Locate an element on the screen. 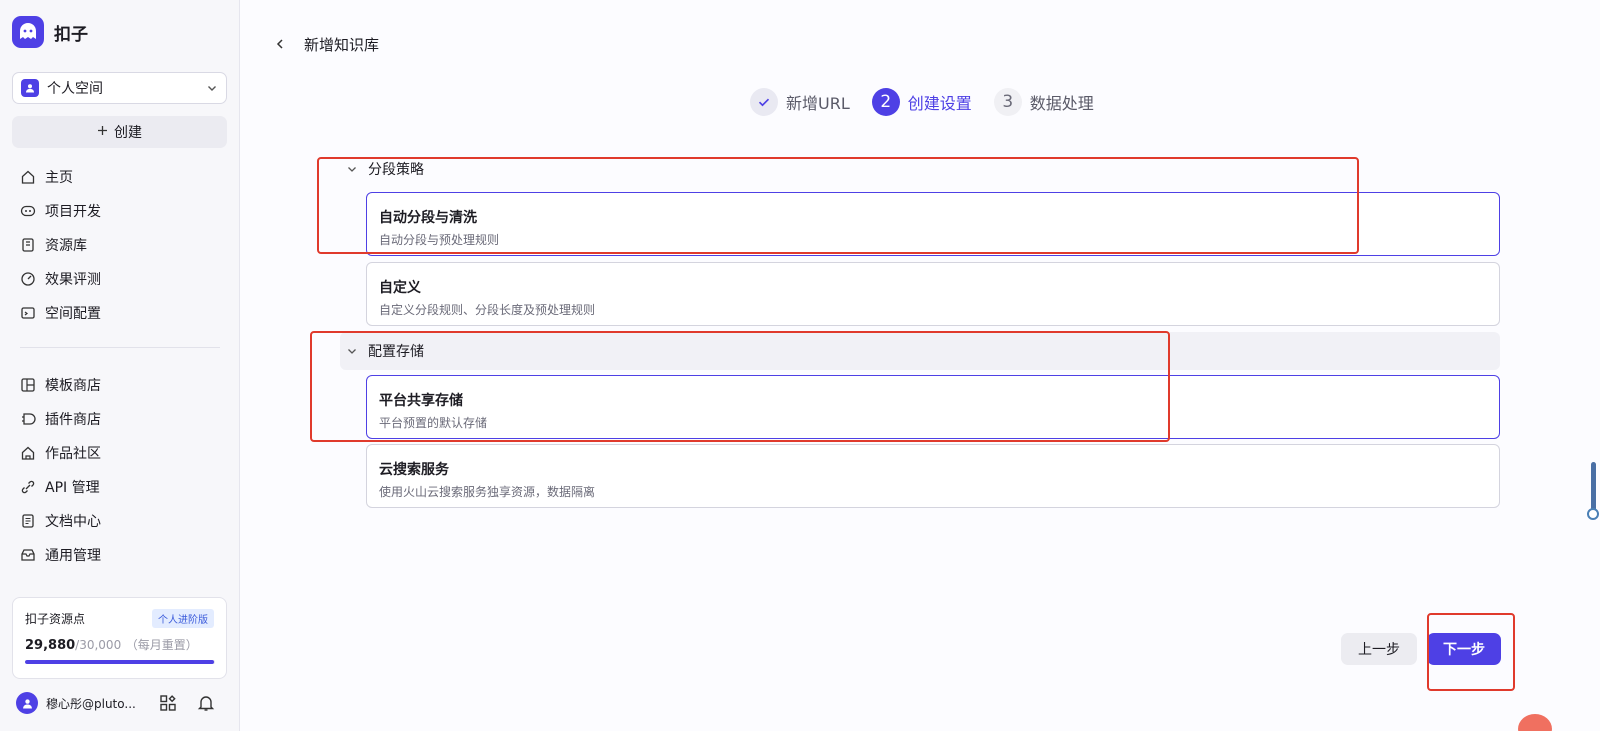 Image resolution: width=1600 pixels, height=731 pixels. option-title: 自定义 is located at coordinates (400, 288).